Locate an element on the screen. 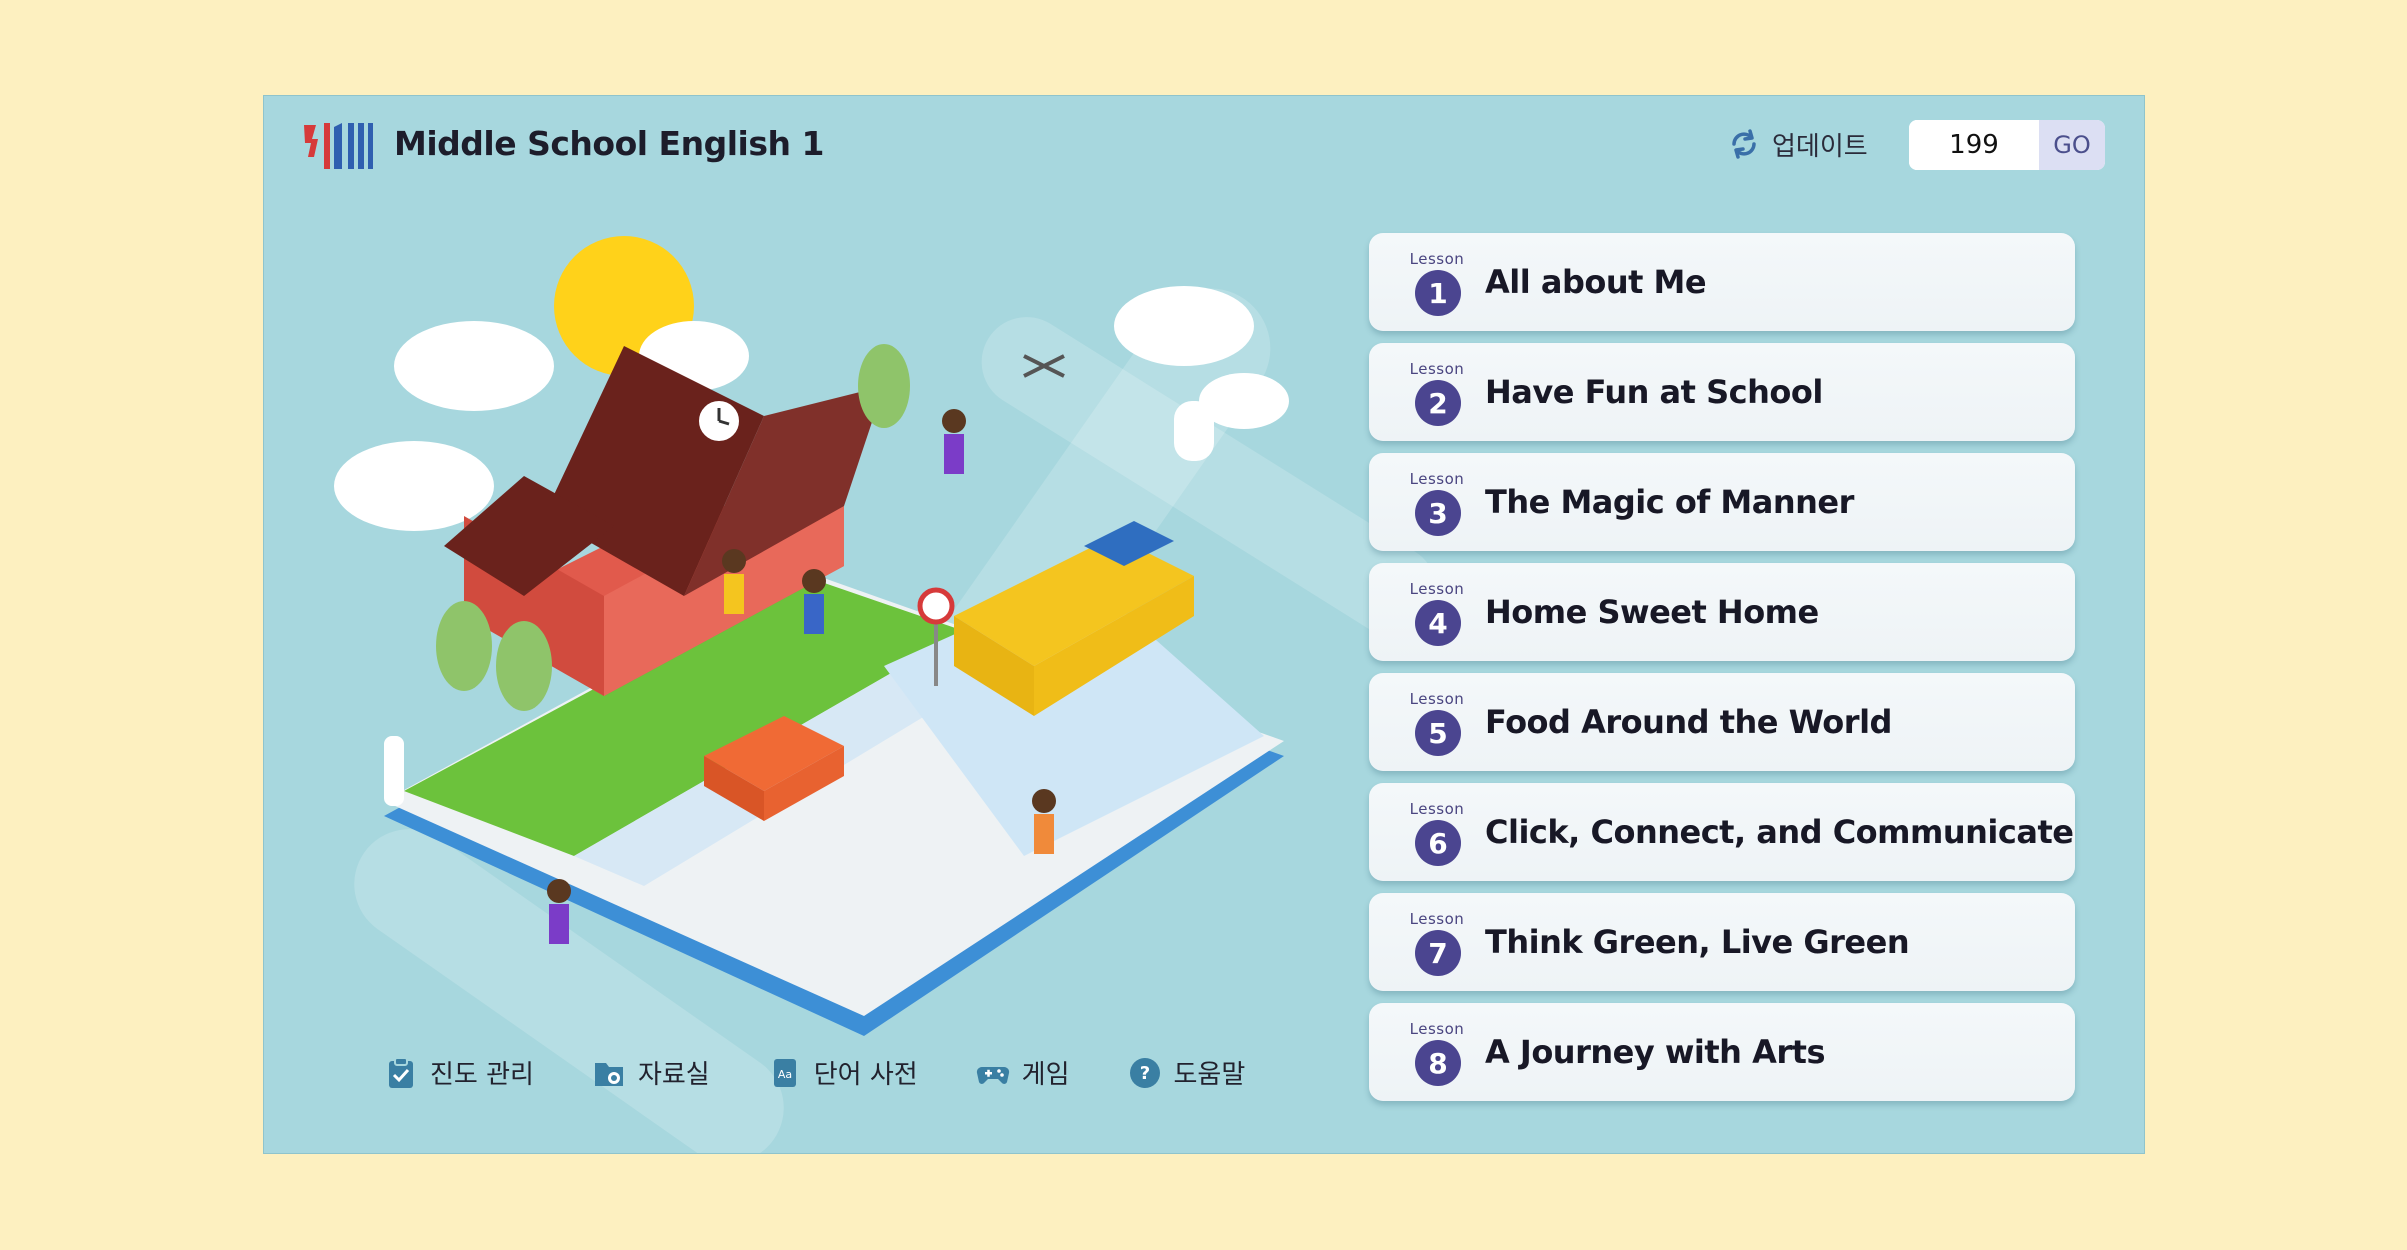 The height and width of the screenshot is (1250, 2407). lesson-badge: Lesson 3 is located at coordinates (1437, 502).